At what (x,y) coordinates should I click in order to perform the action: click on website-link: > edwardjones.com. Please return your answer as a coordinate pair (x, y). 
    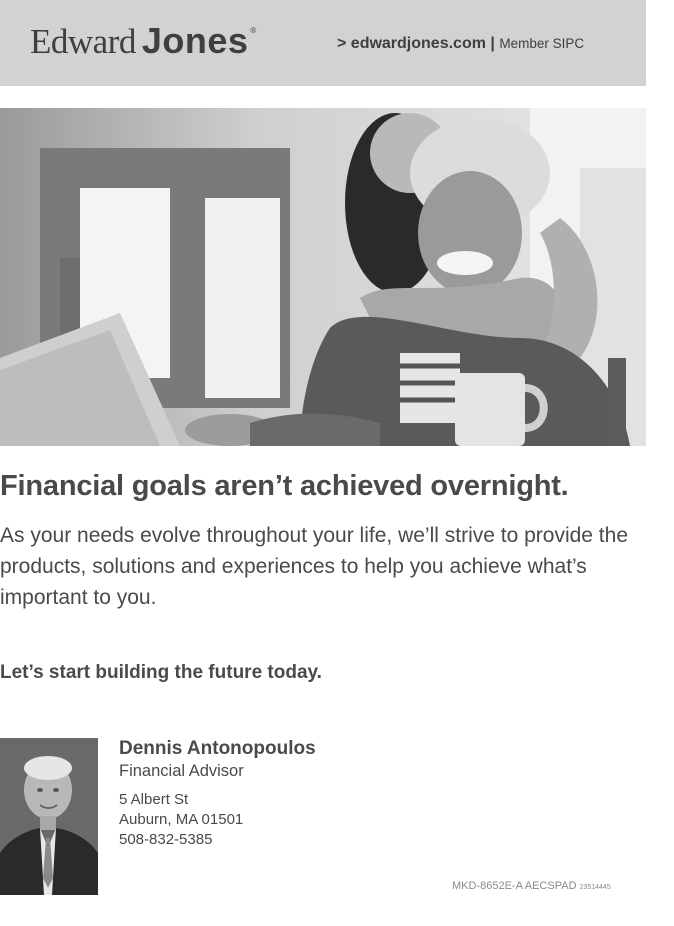
    Looking at the image, I should click on (411, 43).